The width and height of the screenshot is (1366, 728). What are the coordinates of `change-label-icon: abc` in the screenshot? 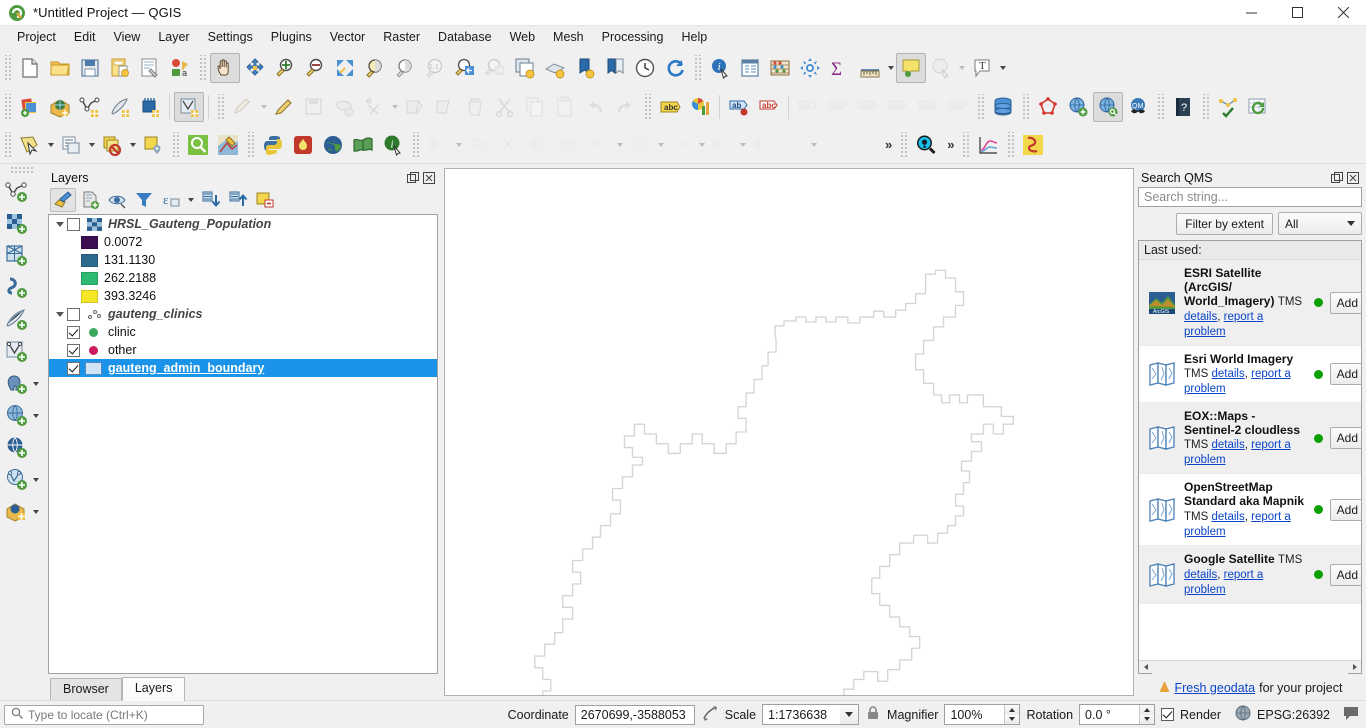 It's located at (898, 107).